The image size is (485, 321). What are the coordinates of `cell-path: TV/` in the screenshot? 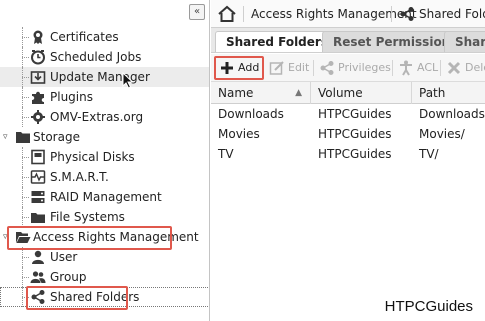 It's located at (429, 154).